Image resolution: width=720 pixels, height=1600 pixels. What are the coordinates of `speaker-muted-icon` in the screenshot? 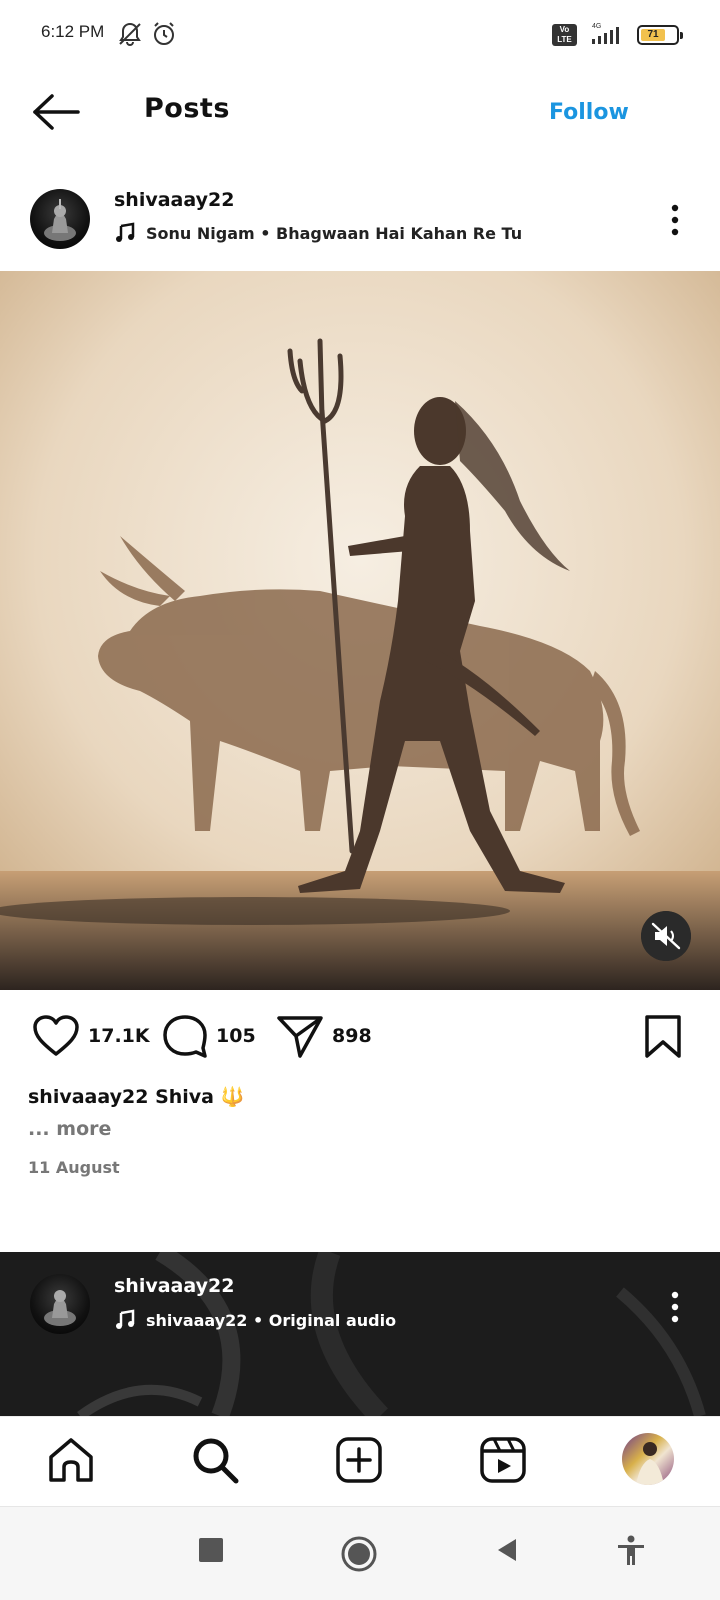 It's located at (666, 936).